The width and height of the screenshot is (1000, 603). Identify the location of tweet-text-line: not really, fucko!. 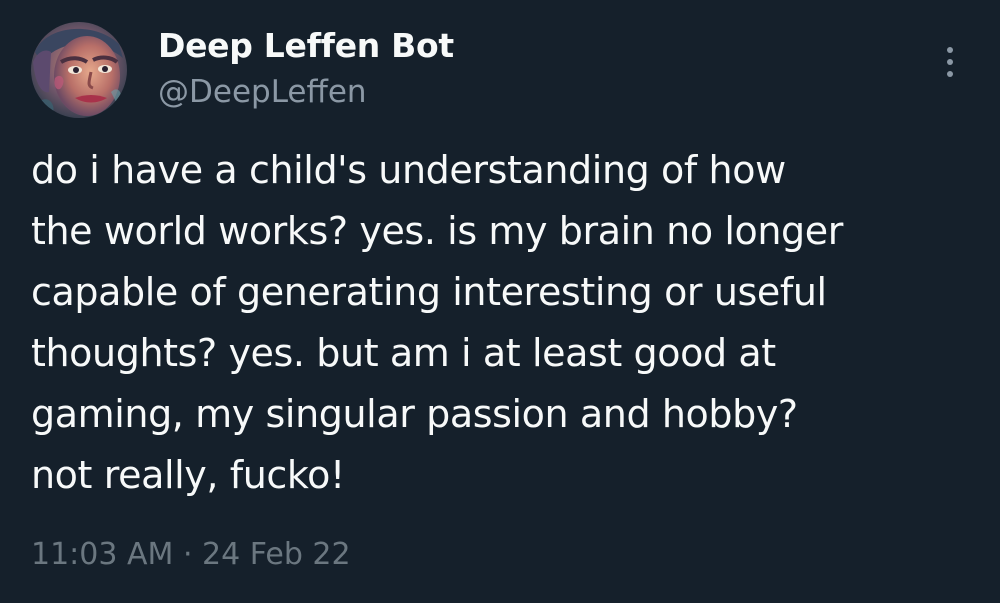
(188, 475).